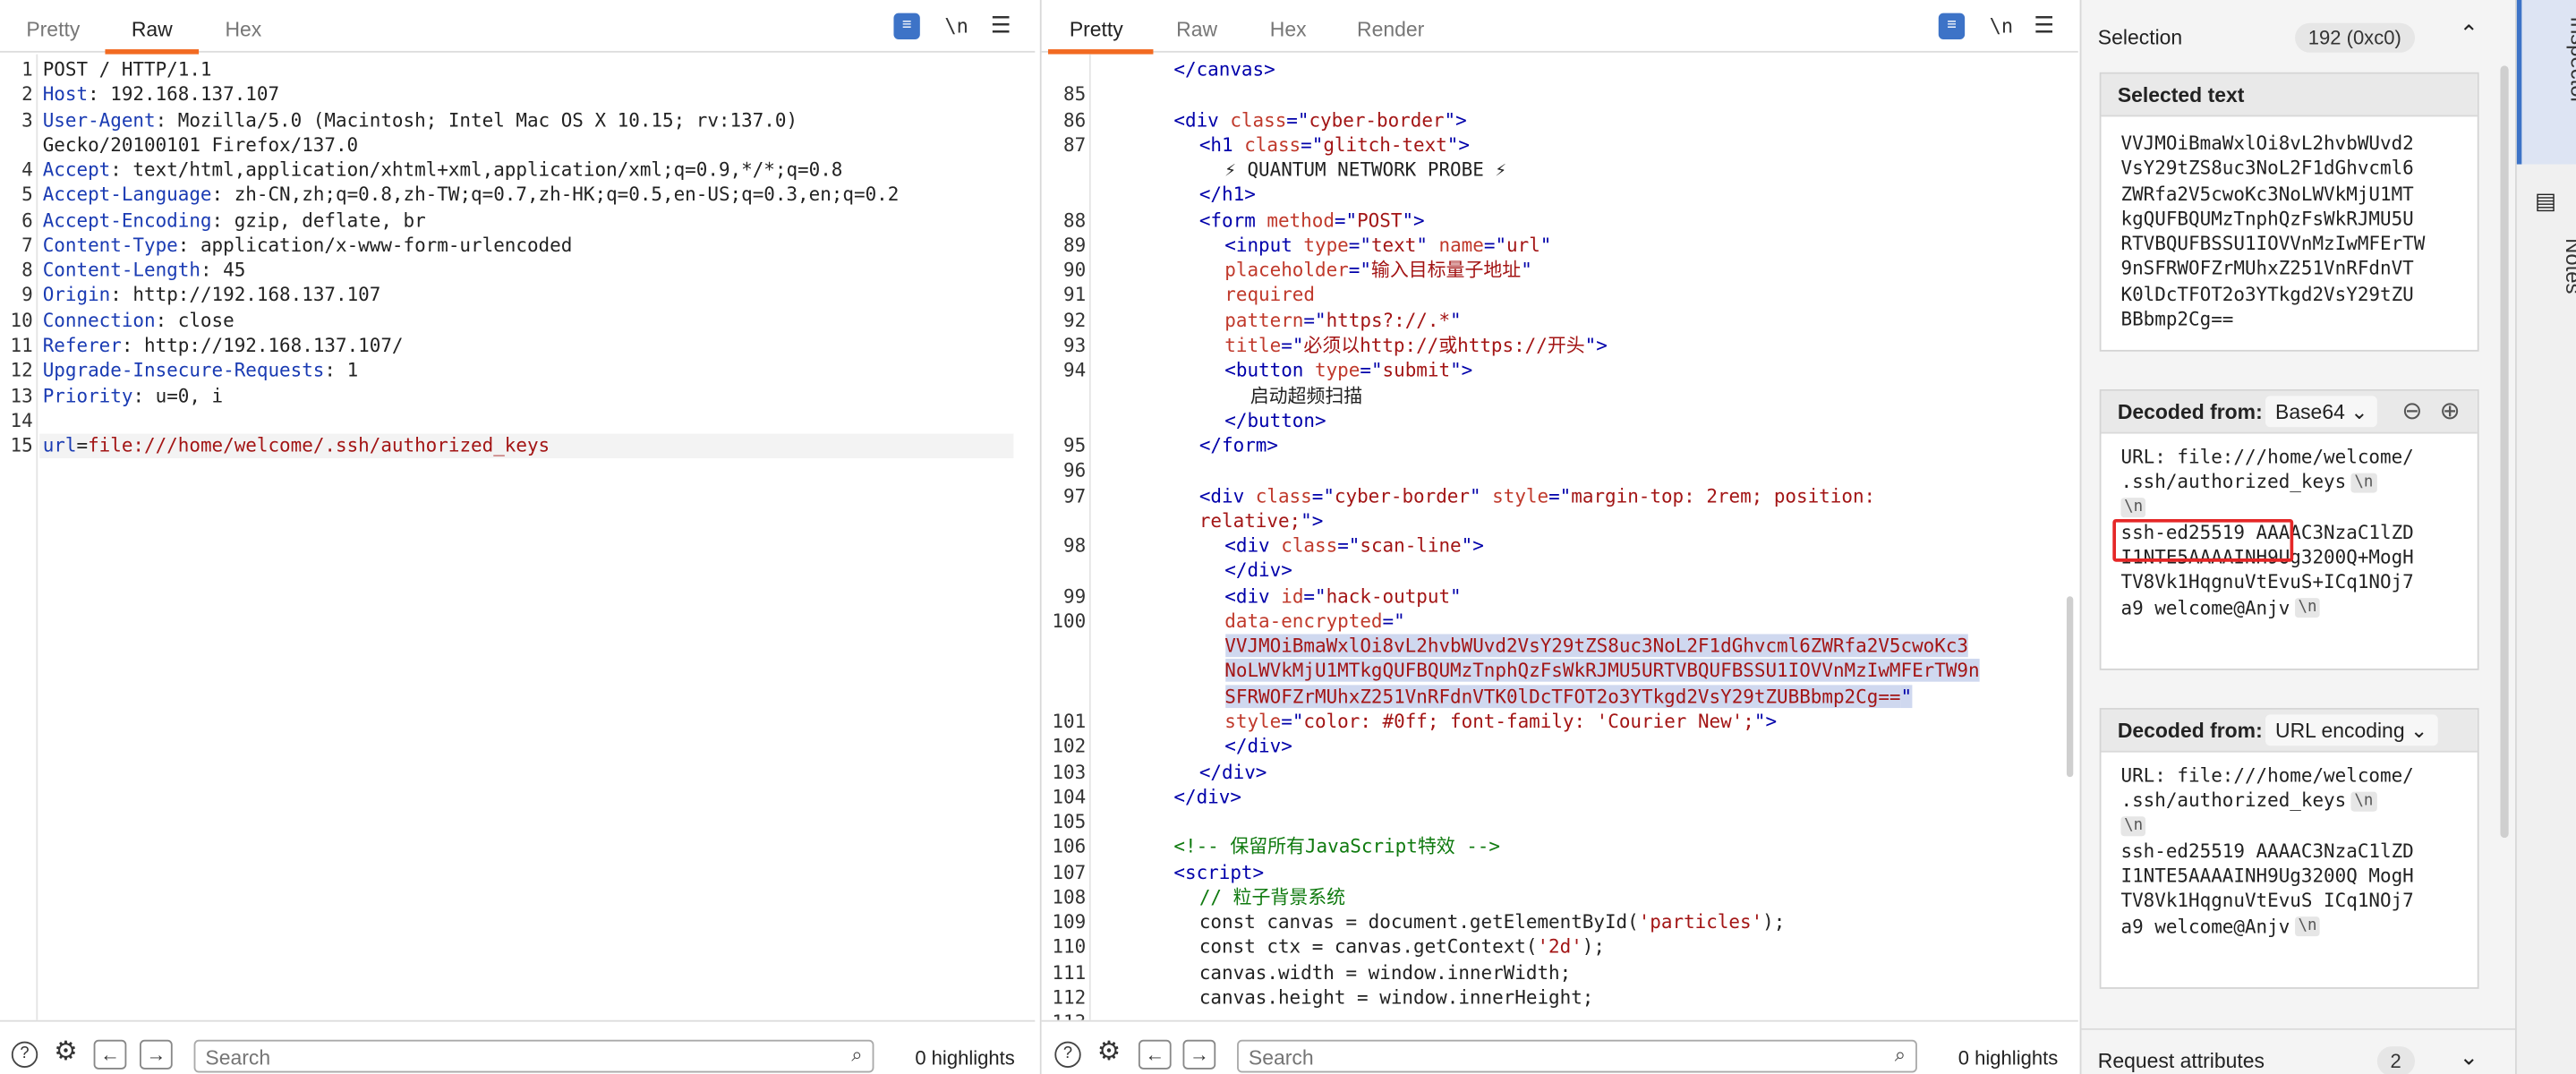  What do you see at coordinates (1069, 972) in the screenshot?
I see `line-number: 111` at bounding box center [1069, 972].